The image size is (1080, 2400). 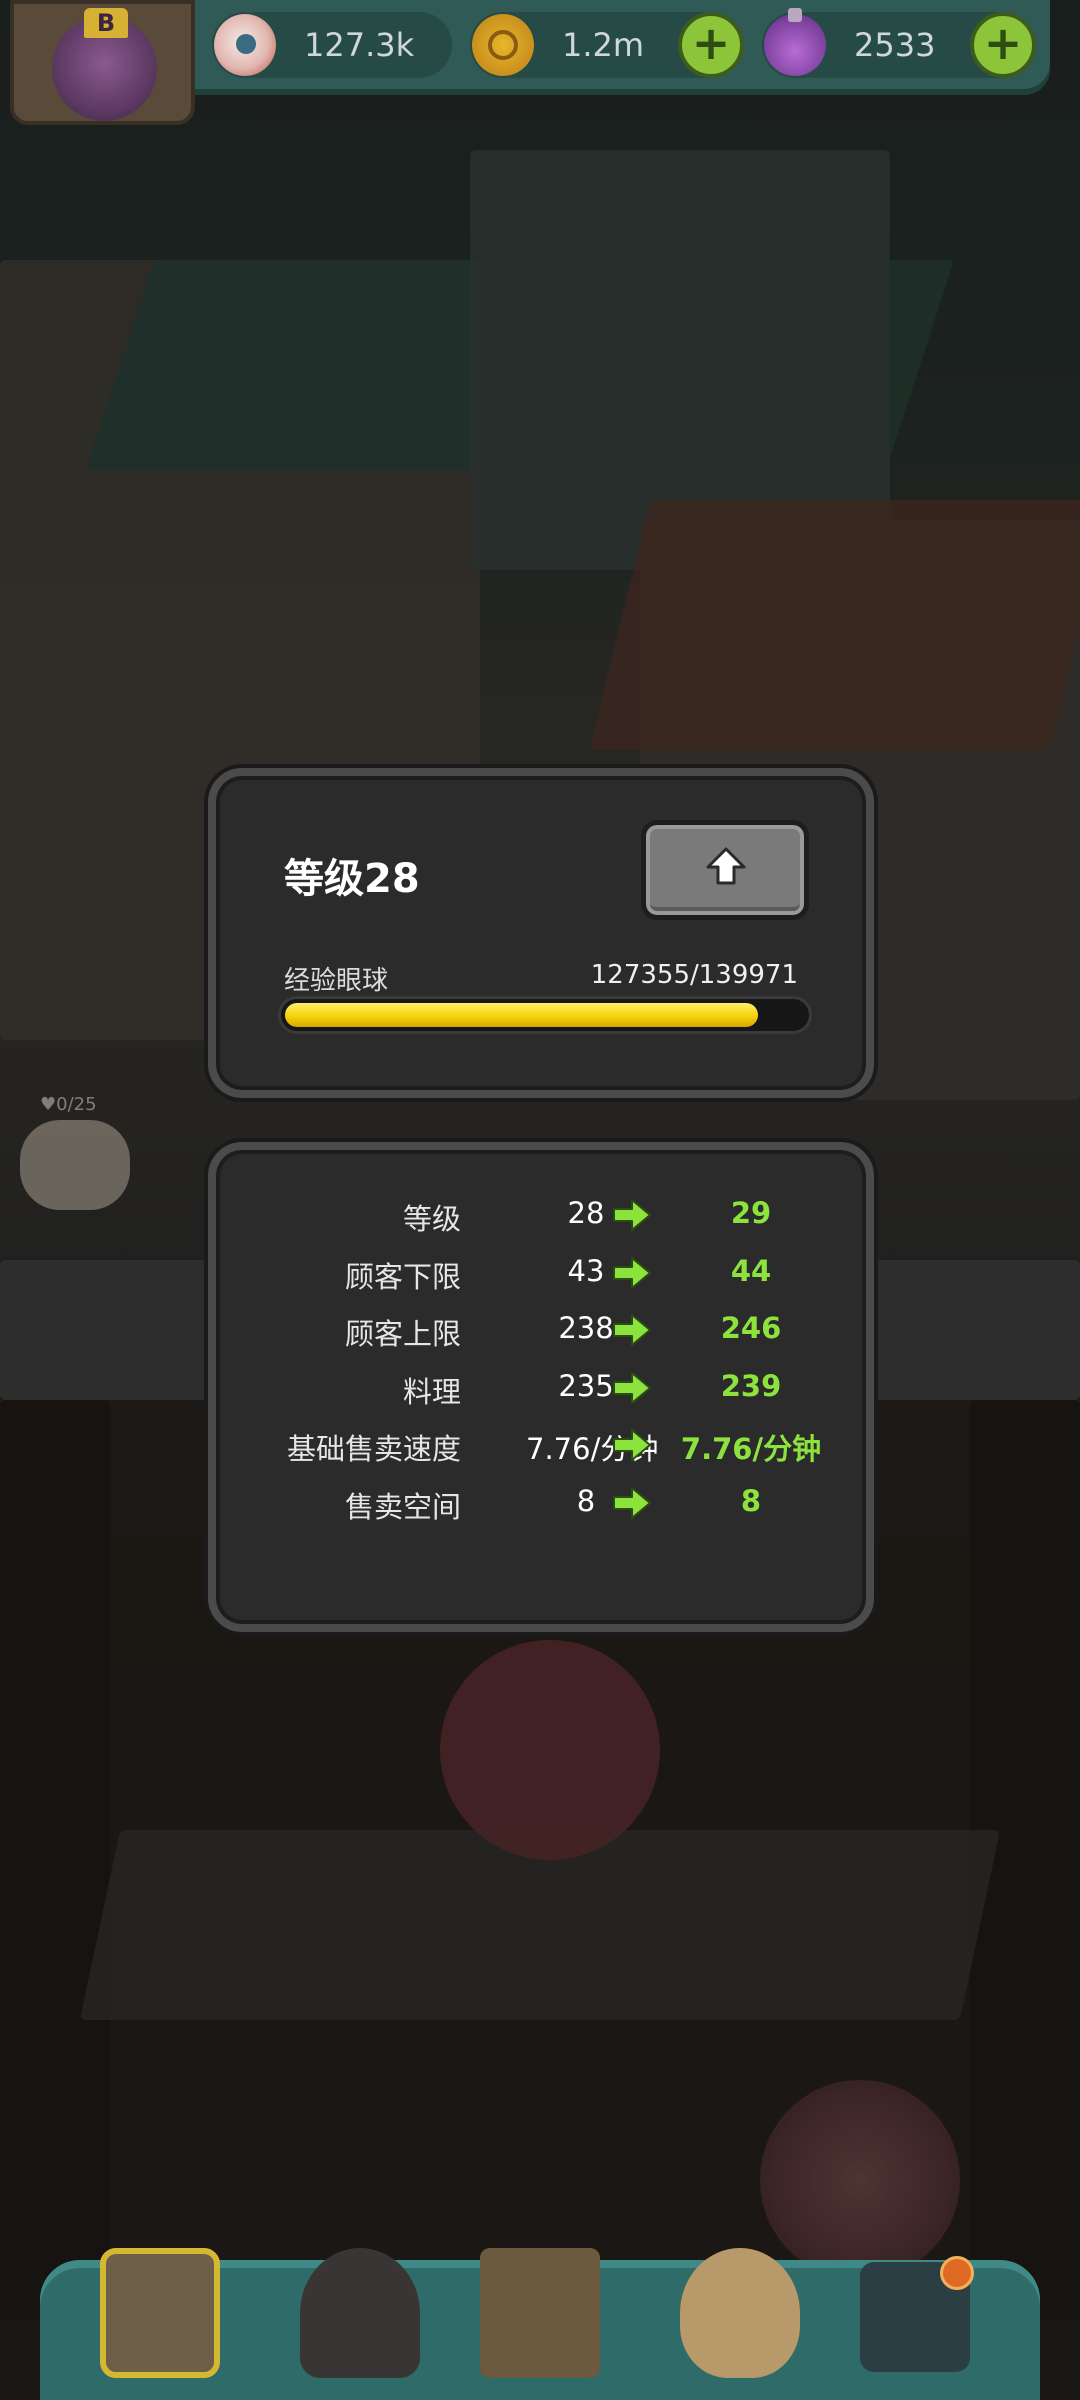 What do you see at coordinates (541, 1504) in the screenshot?
I see `stat-row: 售卖空间 8 8` at bounding box center [541, 1504].